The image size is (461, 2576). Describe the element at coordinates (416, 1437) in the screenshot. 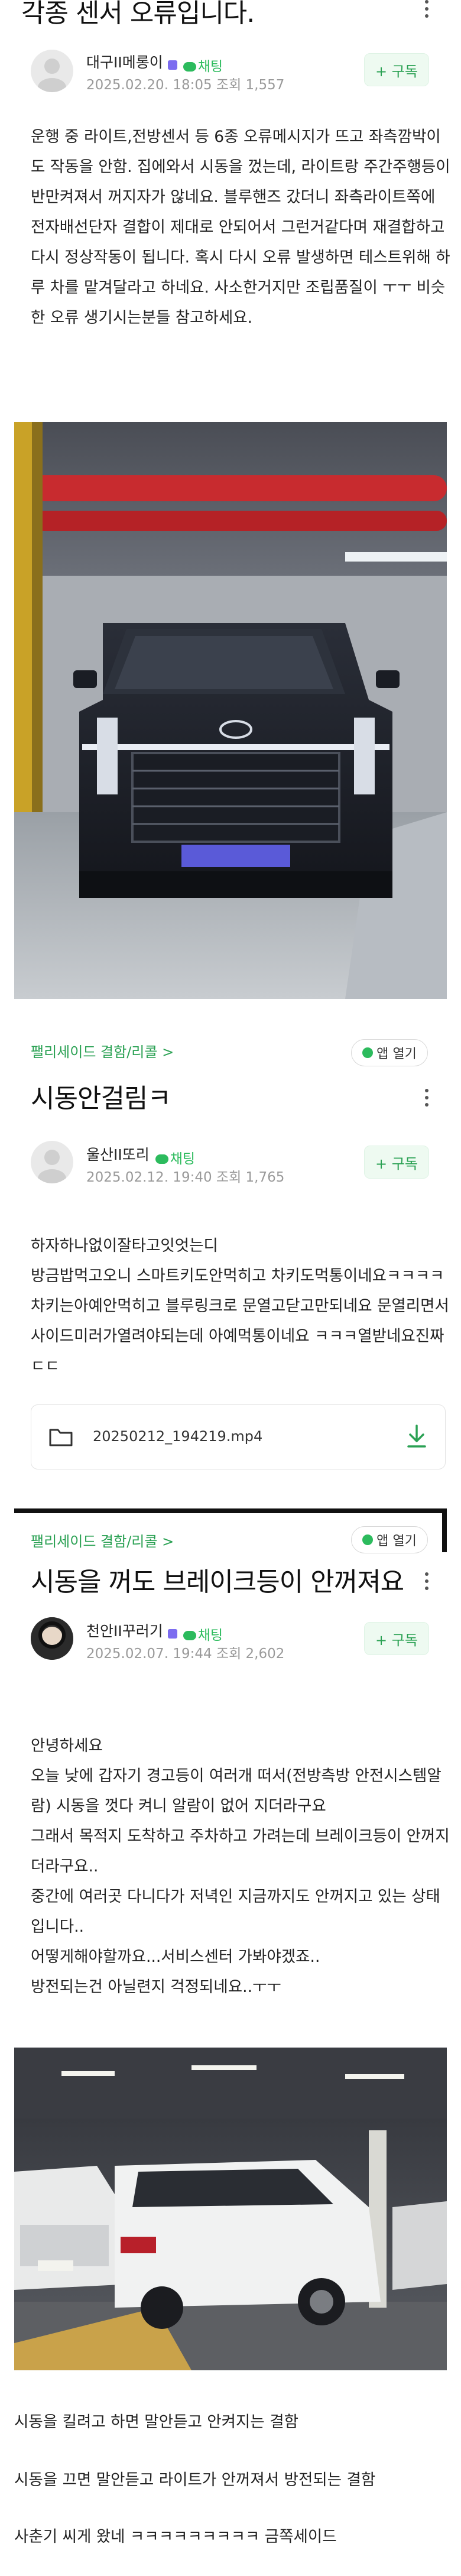

I see `download-icon` at that location.